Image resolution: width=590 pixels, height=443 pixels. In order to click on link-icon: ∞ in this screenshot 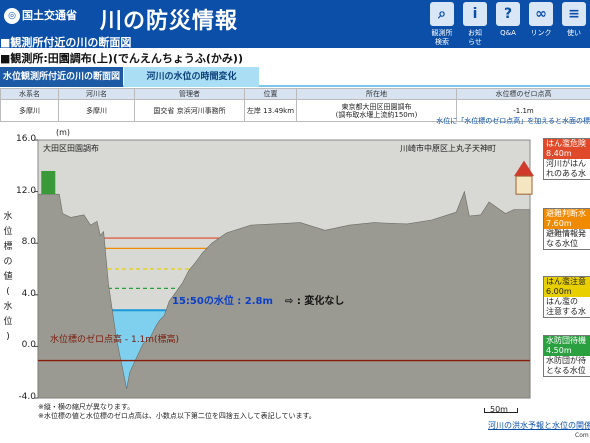, I will do `click(541, 14)`.